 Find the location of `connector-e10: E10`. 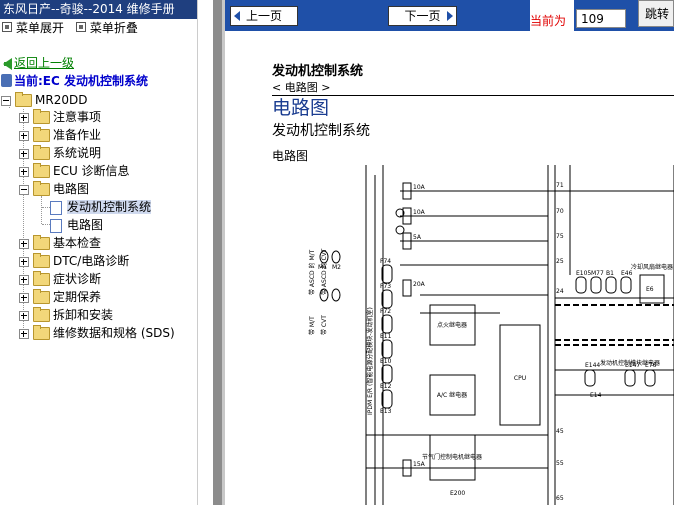

connector-e10: E10 is located at coordinates (386, 361).